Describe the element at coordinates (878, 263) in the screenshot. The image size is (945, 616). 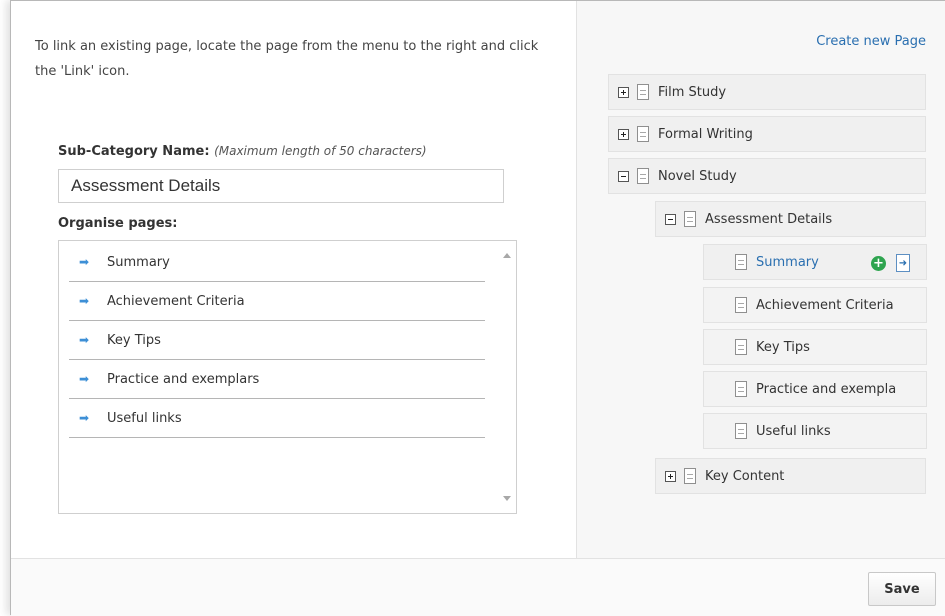
I see `add-icon: +` at that location.